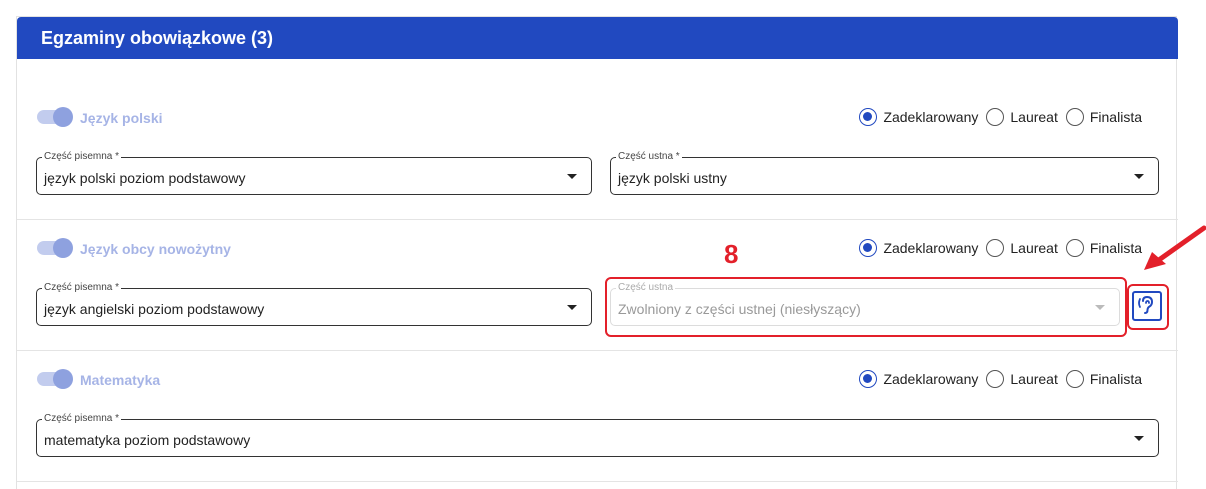  What do you see at coordinates (1175, 247) in the screenshot?
I see `annotation-arrow-icon` at bounding box center [1175, 247].